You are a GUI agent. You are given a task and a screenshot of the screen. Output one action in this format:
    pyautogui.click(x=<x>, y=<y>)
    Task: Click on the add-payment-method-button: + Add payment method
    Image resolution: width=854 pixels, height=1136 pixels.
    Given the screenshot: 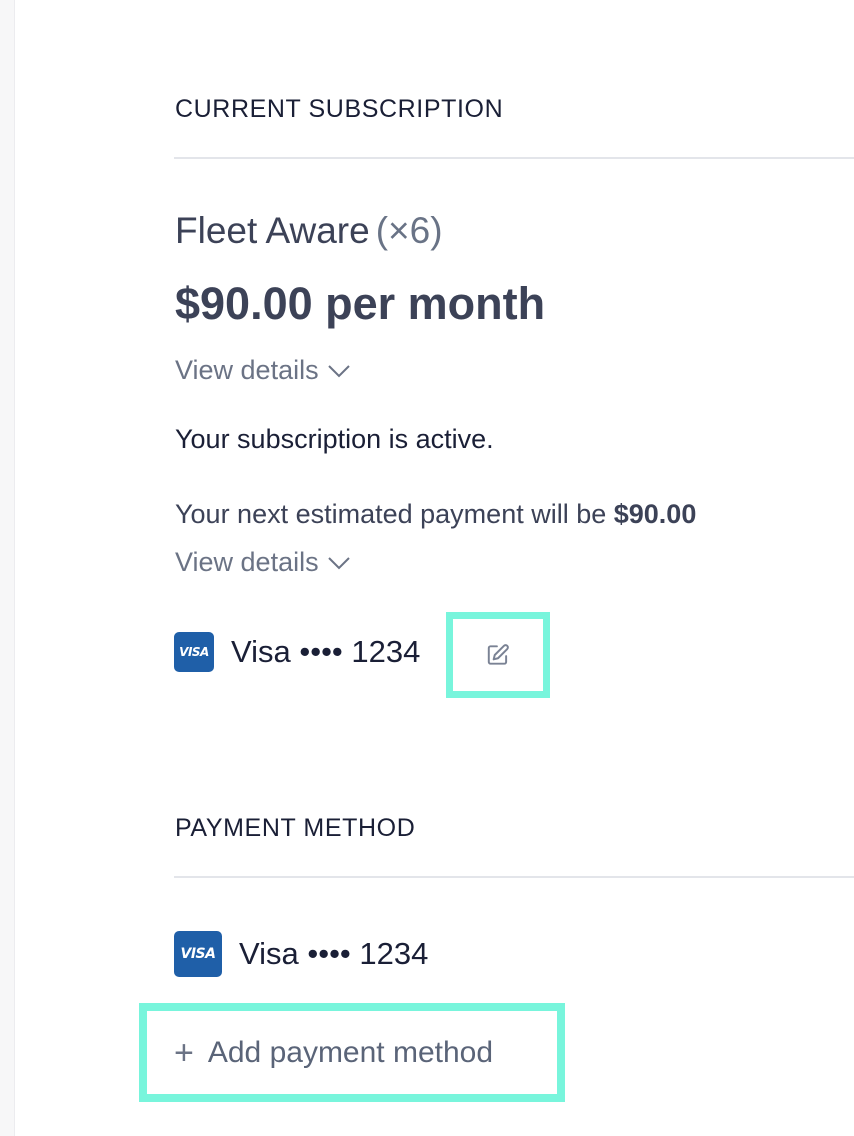 What is the action you would take?
    pyautogui.click(x=352, y=1052)
    